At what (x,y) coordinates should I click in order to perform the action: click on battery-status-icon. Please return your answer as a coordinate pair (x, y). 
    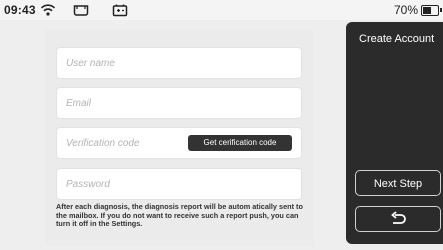
    Looking at the image, I should click on (120, 10).